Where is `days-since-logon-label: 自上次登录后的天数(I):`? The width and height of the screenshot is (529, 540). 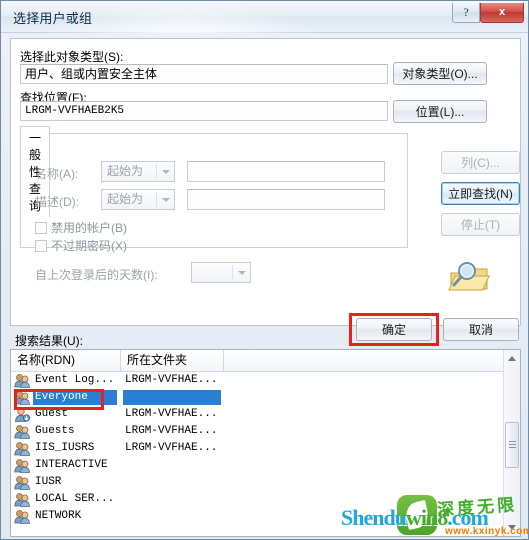 days-since-logon-label: 自上次登录后的天数(I): is located at coordinates (96, 275).